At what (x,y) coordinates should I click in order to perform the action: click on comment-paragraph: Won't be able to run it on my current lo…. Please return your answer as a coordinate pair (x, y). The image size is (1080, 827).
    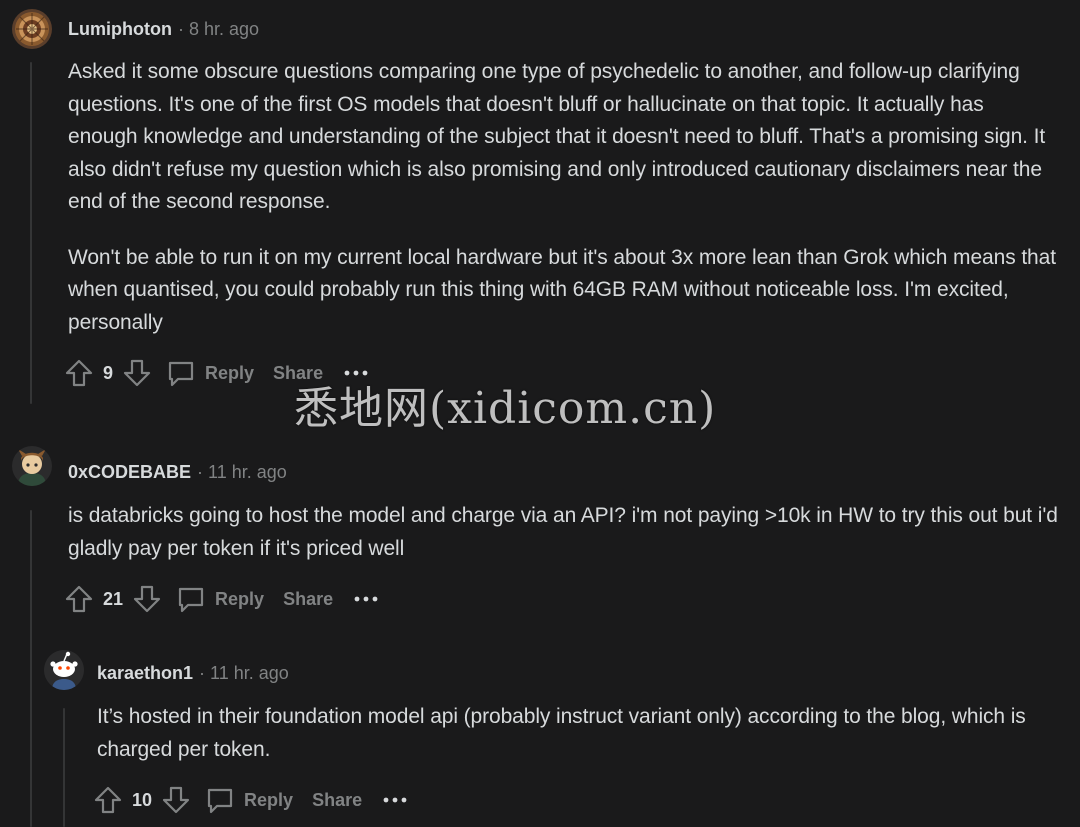
    Looking at the image, I should click on (562, 289).